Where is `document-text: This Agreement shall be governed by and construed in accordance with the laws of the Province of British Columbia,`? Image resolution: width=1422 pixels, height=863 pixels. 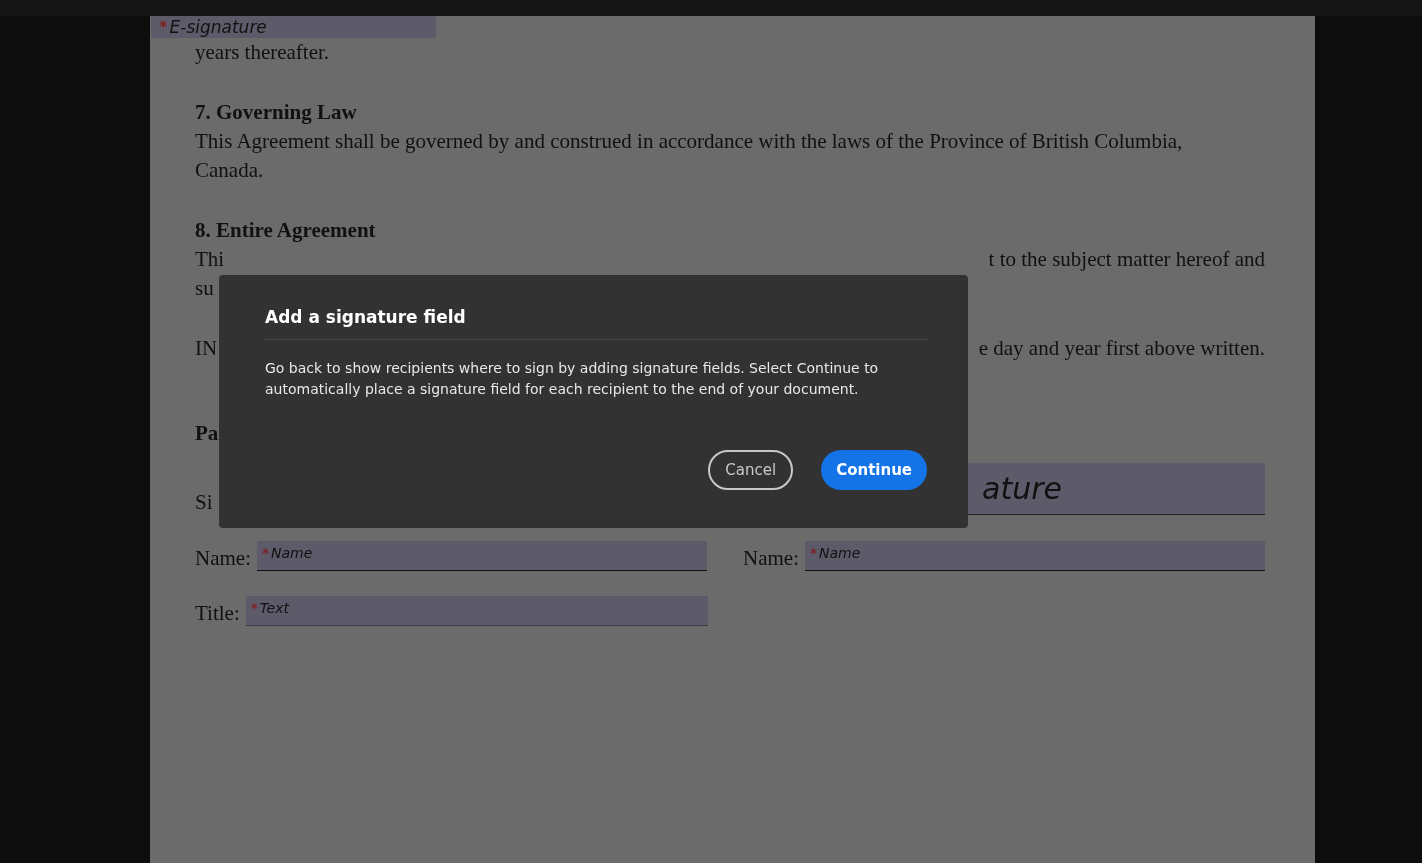
document-text: This Agreement shall be governed by and construed in accordance with the laws of the Province of British Columbia, is located at coordinates (689, 141).